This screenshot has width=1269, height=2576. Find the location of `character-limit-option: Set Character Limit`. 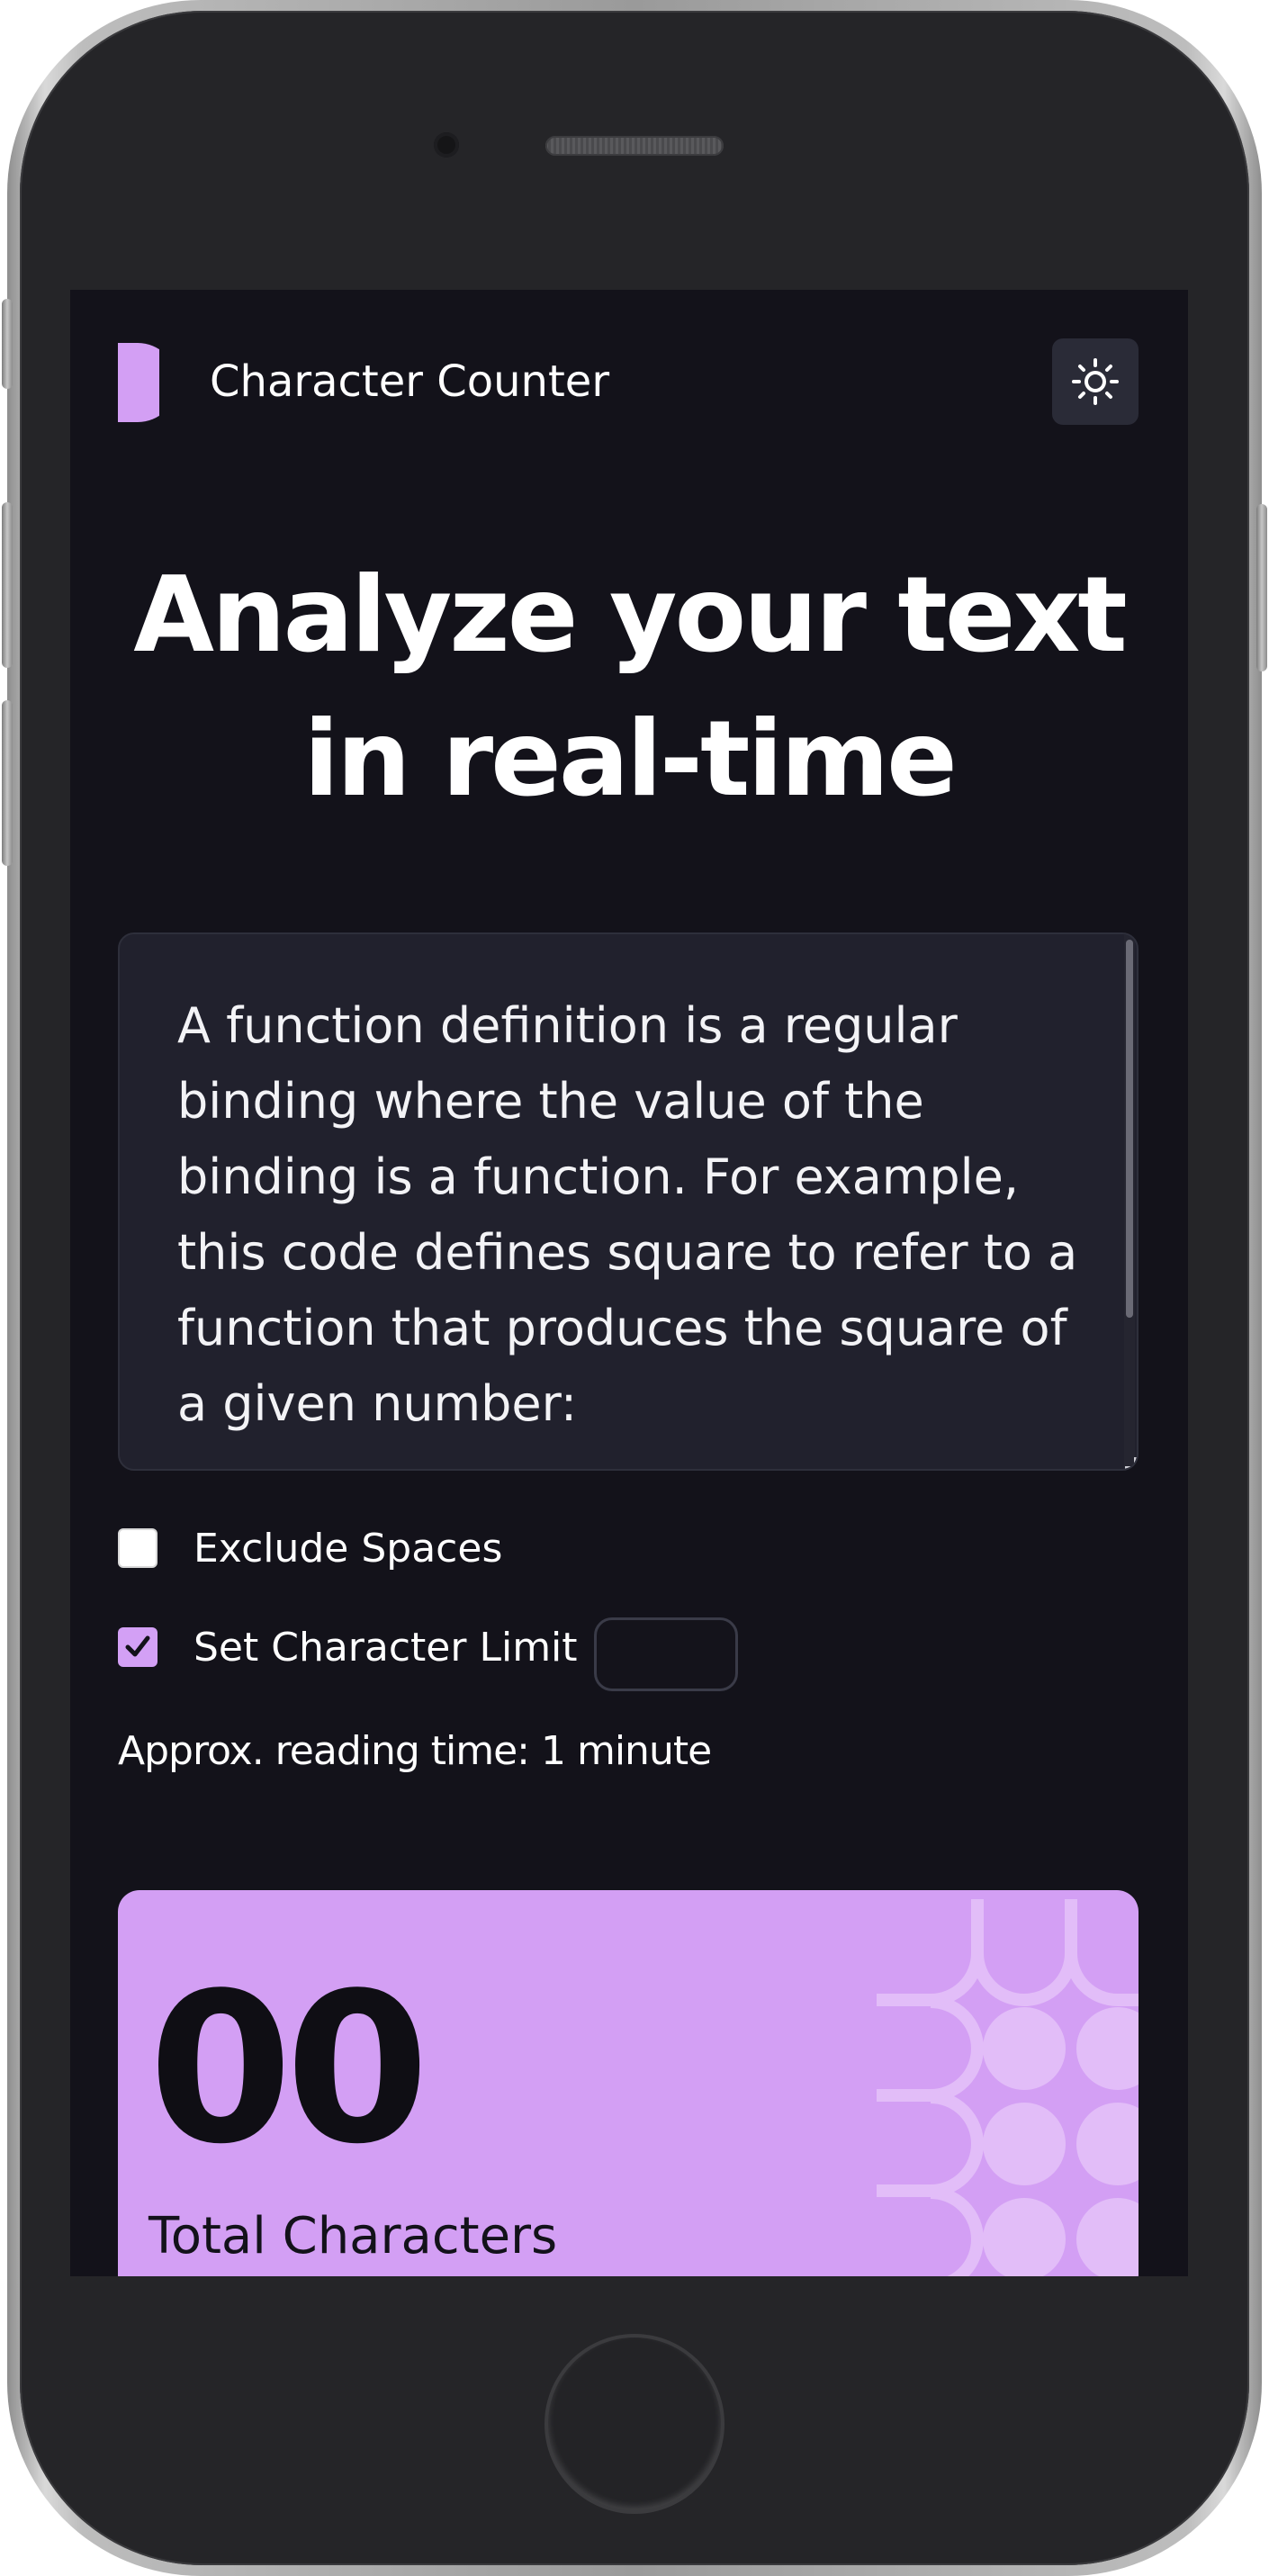

character-limit-option: Set Character Limit is located at coordinates (348, 1647).